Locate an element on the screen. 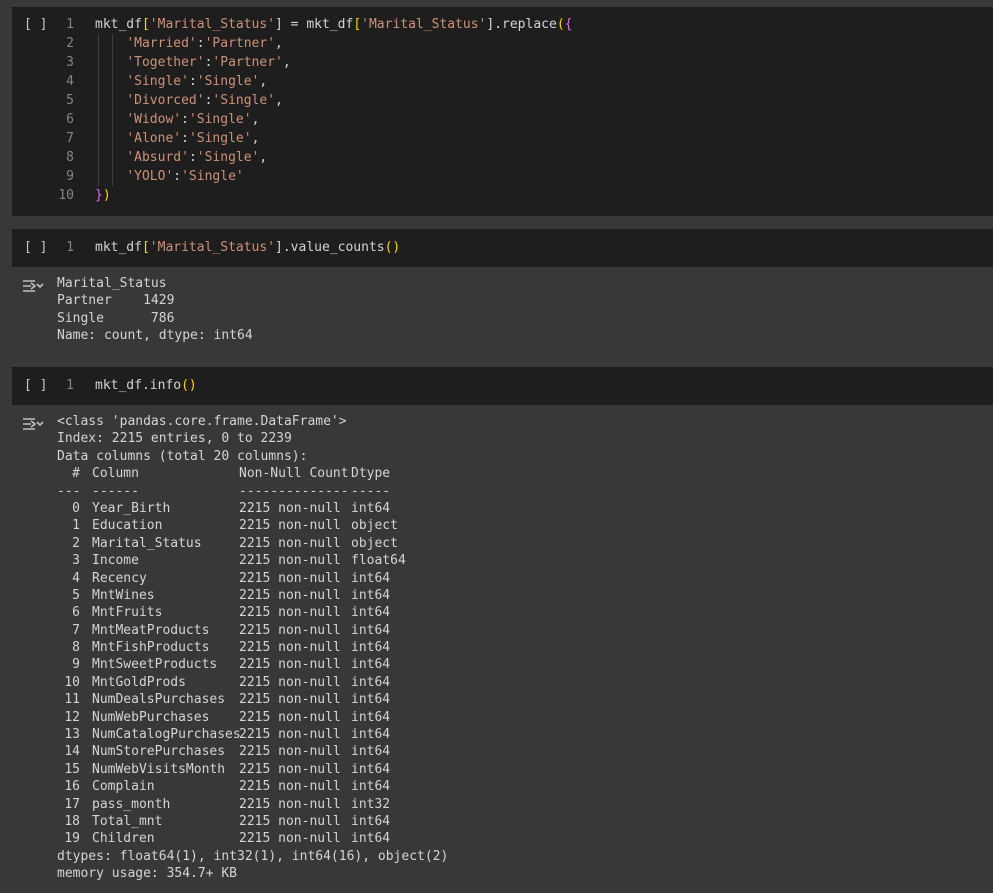 This screenshot has height=893, width=993. column-name: MntSweetProducts is located at coordinates (155, 665).